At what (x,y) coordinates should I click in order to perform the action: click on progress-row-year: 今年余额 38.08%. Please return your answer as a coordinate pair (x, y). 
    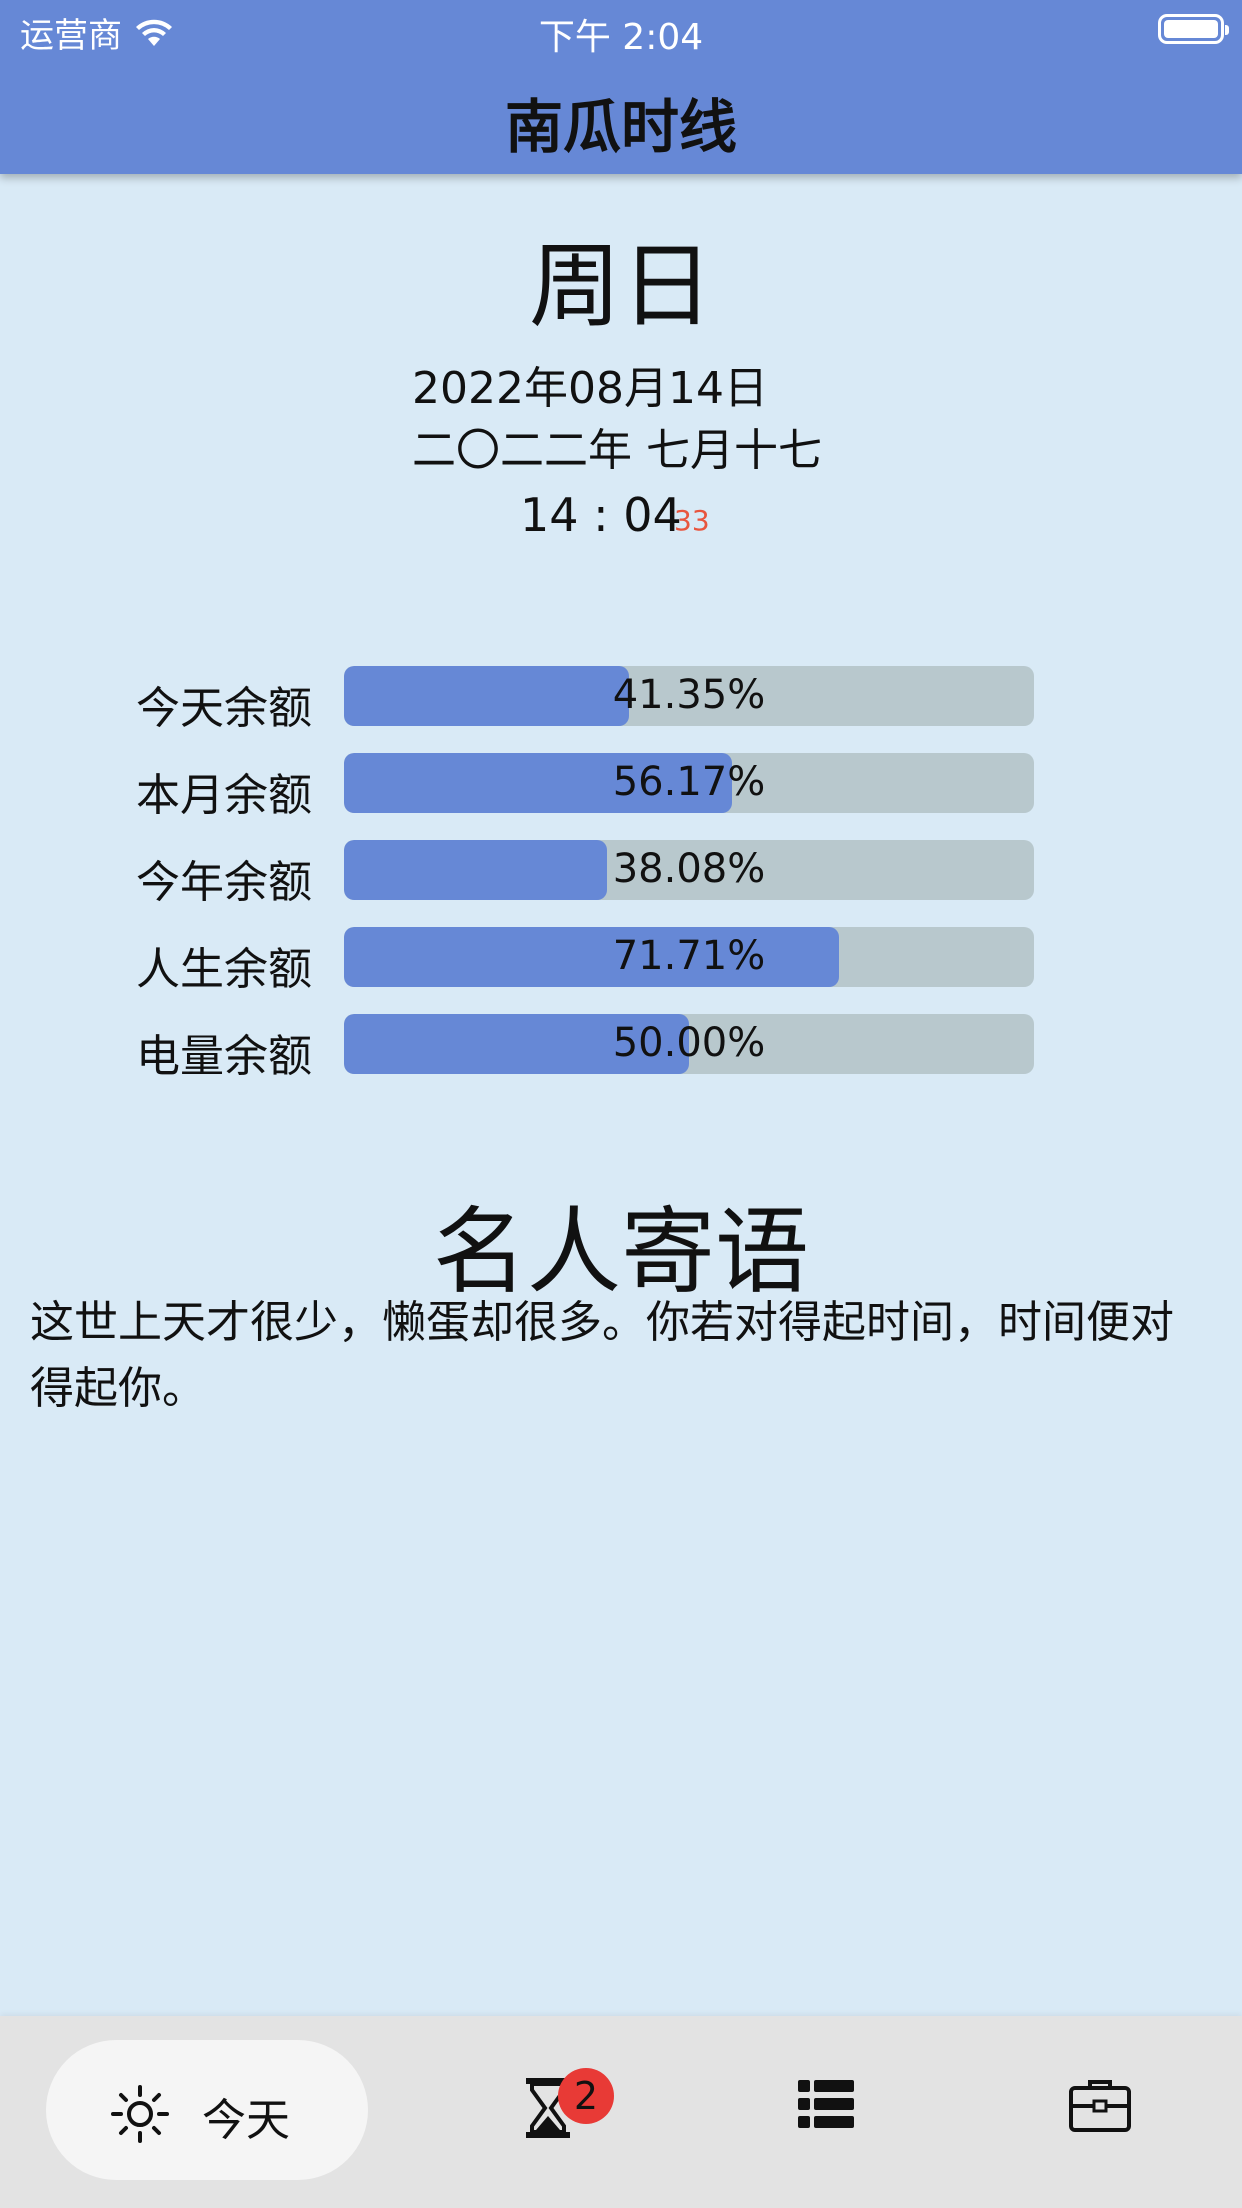
    Looking at the image, I should click on (621, 874).